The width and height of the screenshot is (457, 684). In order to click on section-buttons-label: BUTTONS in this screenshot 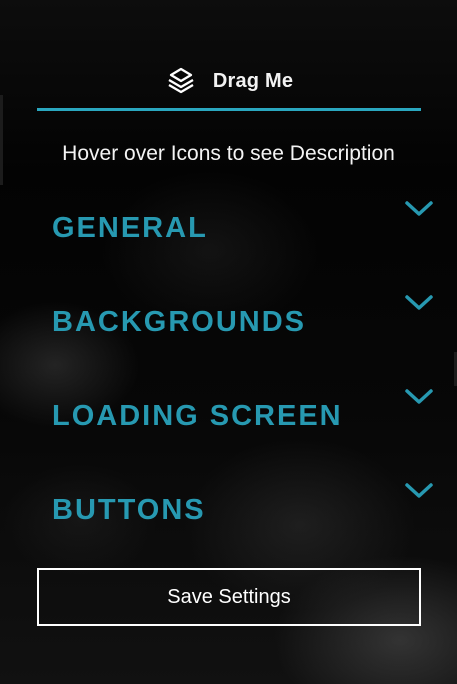, I will do `click(129, 510)`.